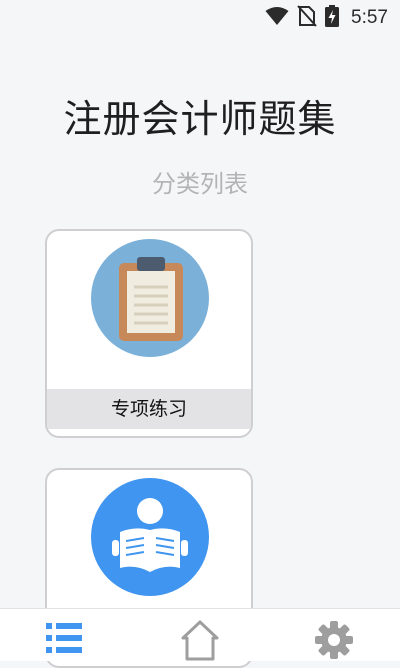 The image size is (400, 668). Describe the element at coordinates (332, 18) in the screenshot. I see `battery-charging-icon` at that location.